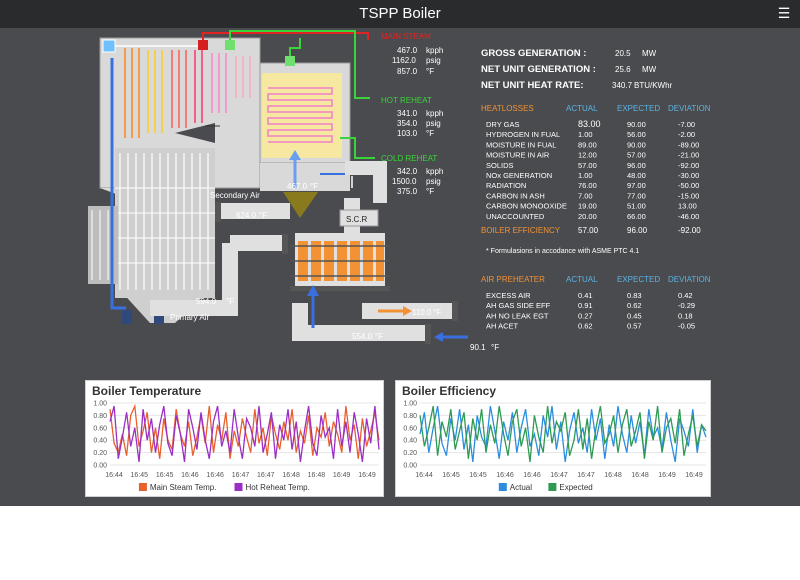 This screenshot has height=580, width=800. Describe the element at coordinates (409, 158) in the screenshot. I see `cold-reheat-label: COLD REHEAT` at that location.